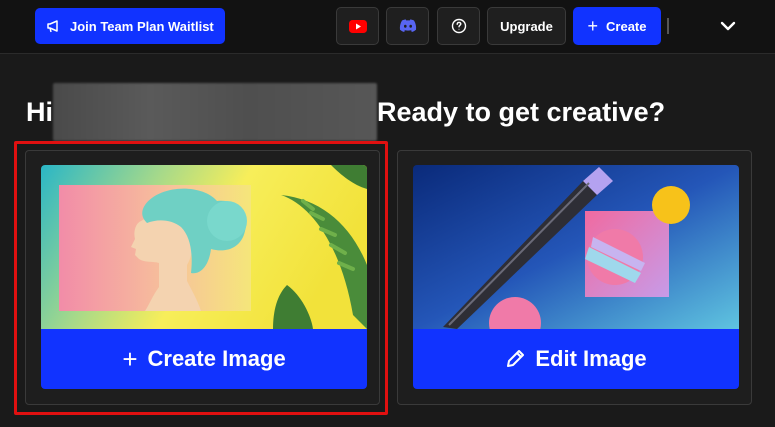 Image resolution: width=775 pixels, height=427 pixels. I want to click on top-bar: Join Team Plan Waitlist Upgrade + Create, so click(387, 27).